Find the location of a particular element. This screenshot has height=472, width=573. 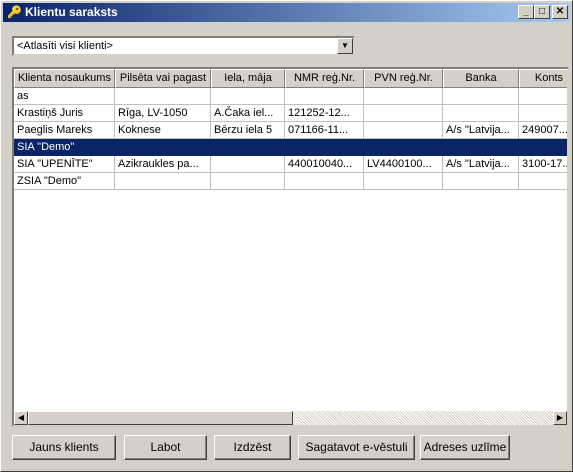

table-cell: ZSIA "Demo" is located at coordinates (64, 181).